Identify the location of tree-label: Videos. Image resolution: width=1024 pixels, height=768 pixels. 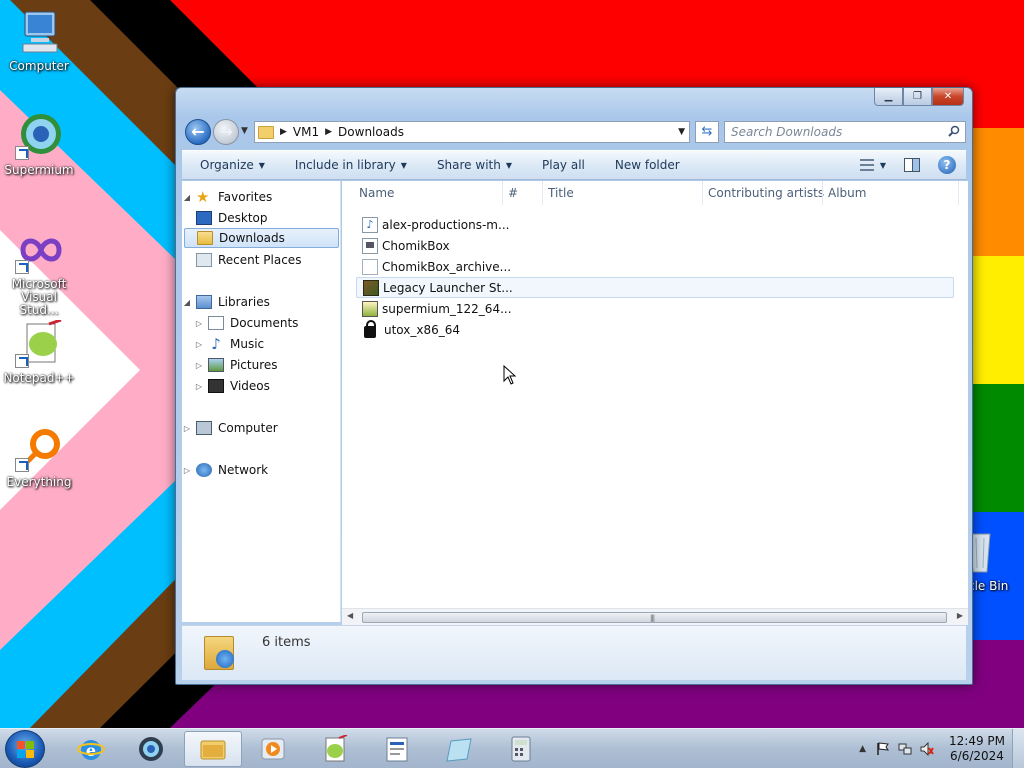
(250, 386).